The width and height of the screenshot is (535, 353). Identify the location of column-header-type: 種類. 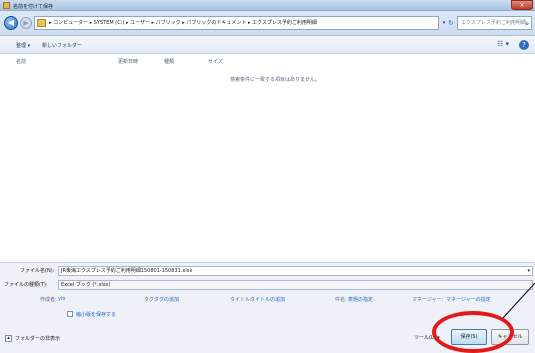
(169, 61).